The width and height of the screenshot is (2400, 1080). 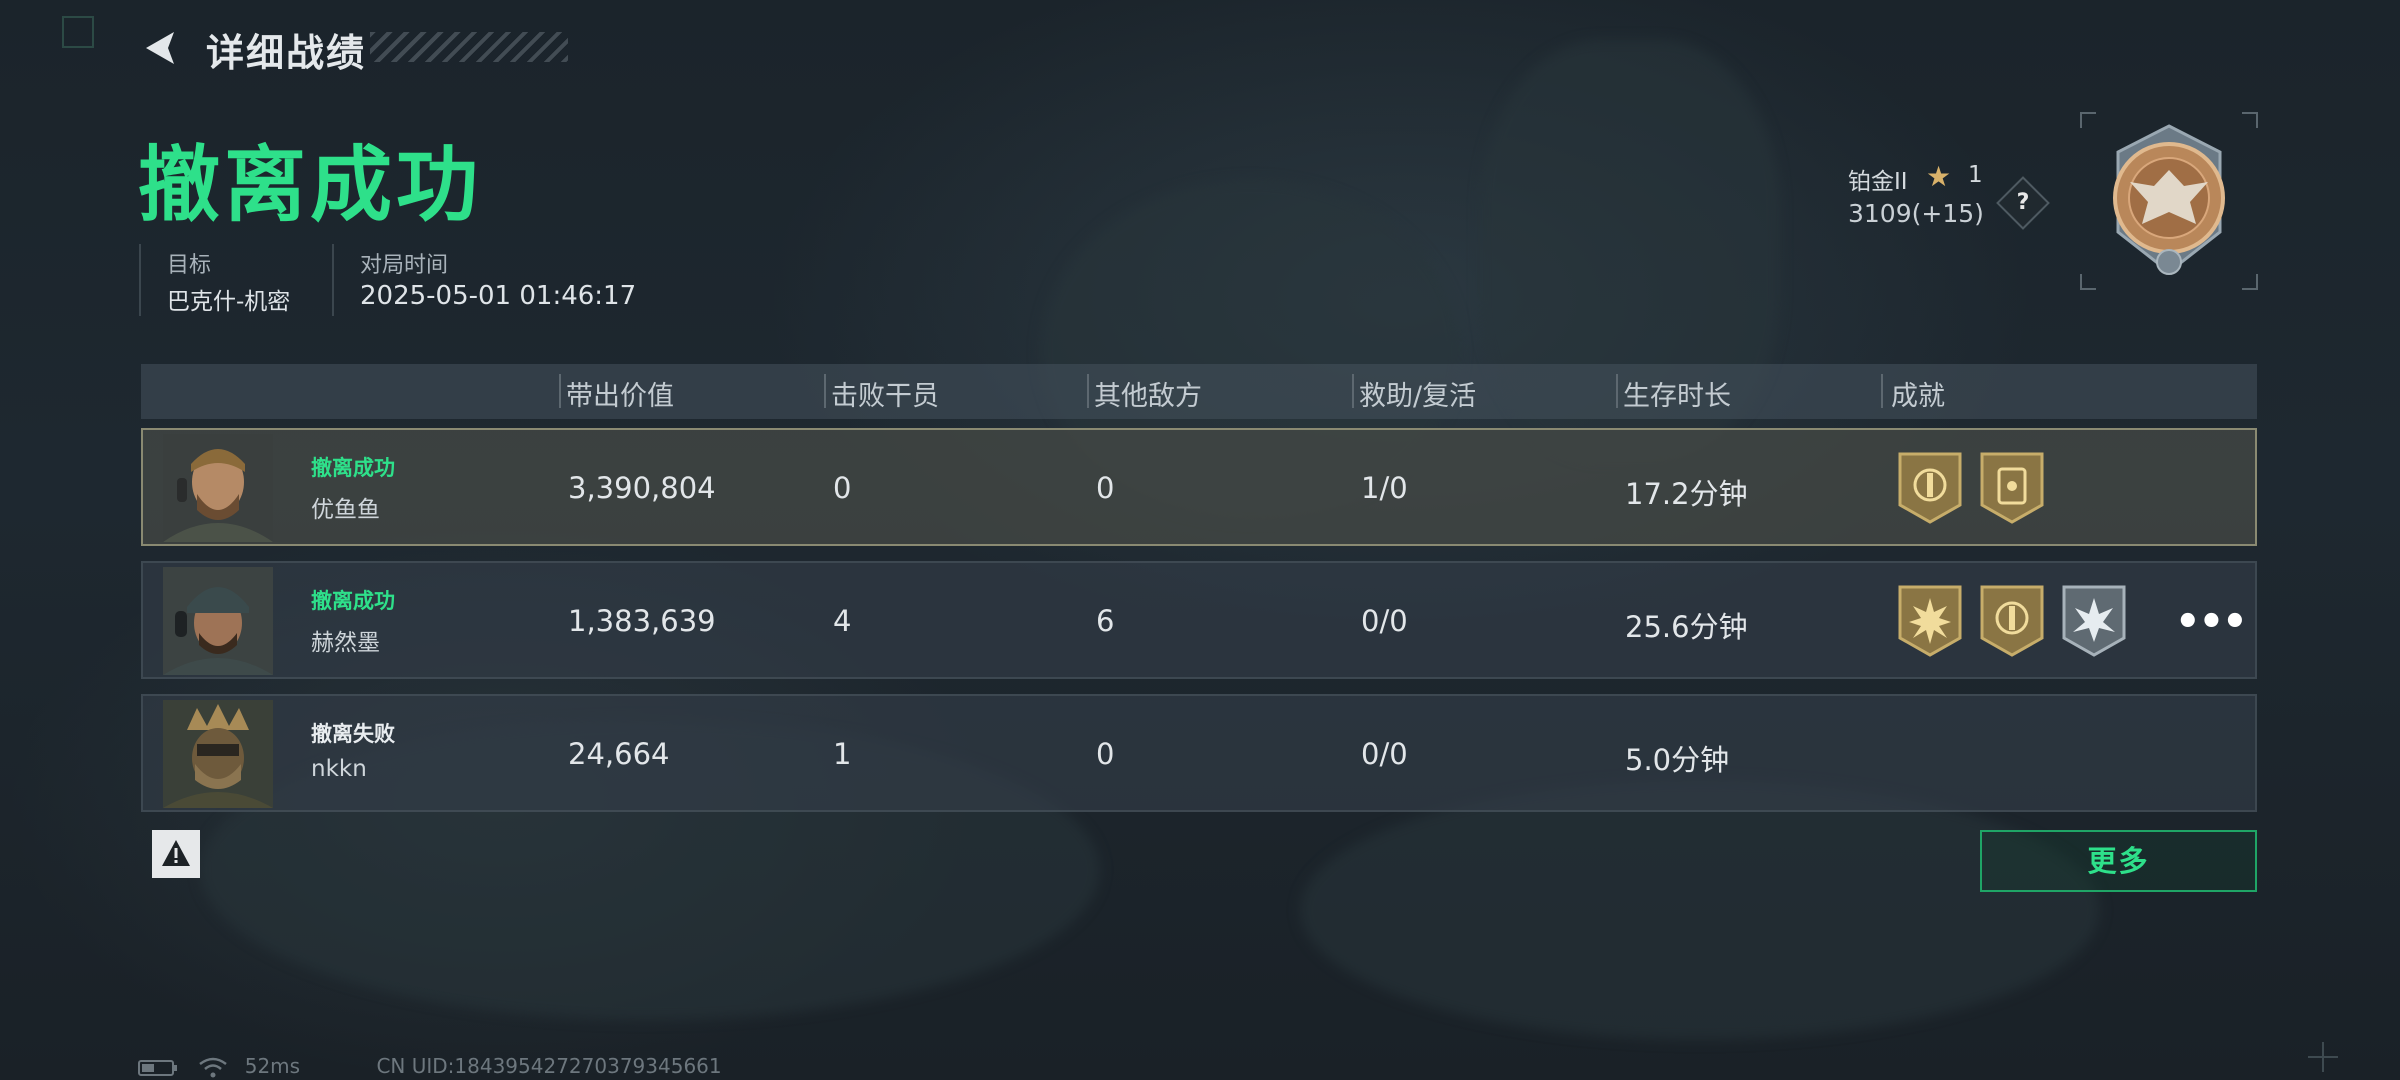 I want to click on target-value: 巴克什-机密, so click(x=229, y=302).